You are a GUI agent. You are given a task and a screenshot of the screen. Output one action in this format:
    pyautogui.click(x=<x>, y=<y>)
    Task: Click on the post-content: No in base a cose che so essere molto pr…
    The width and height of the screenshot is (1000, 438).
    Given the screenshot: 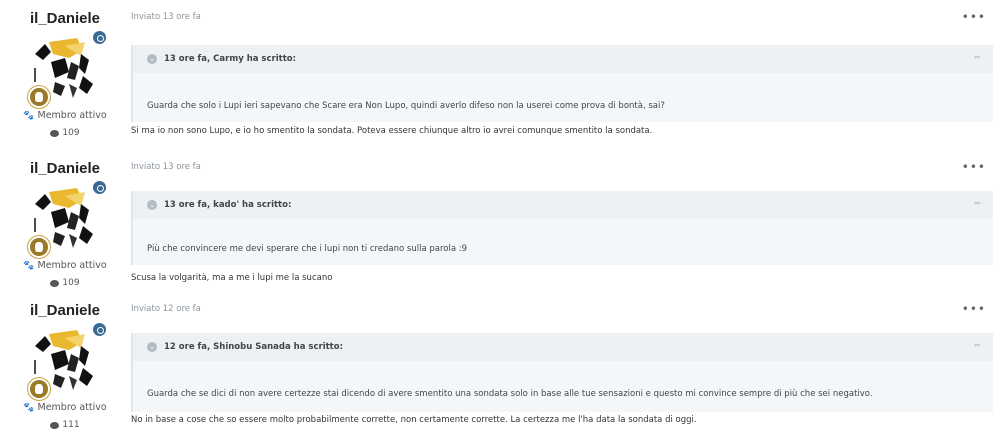 What is the action you would take?
    pyautogui.click(x=414, y=420)
    